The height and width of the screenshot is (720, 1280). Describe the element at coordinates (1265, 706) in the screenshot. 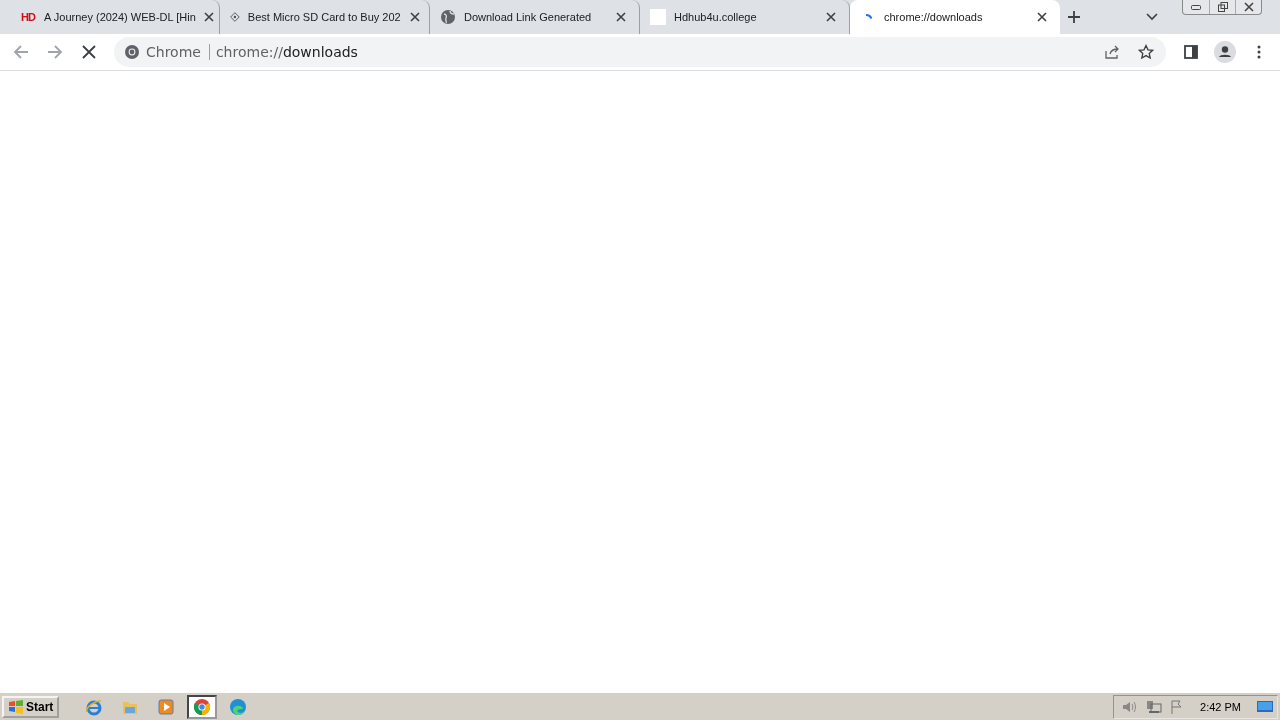

I see `show-desktop-icon` at that location.